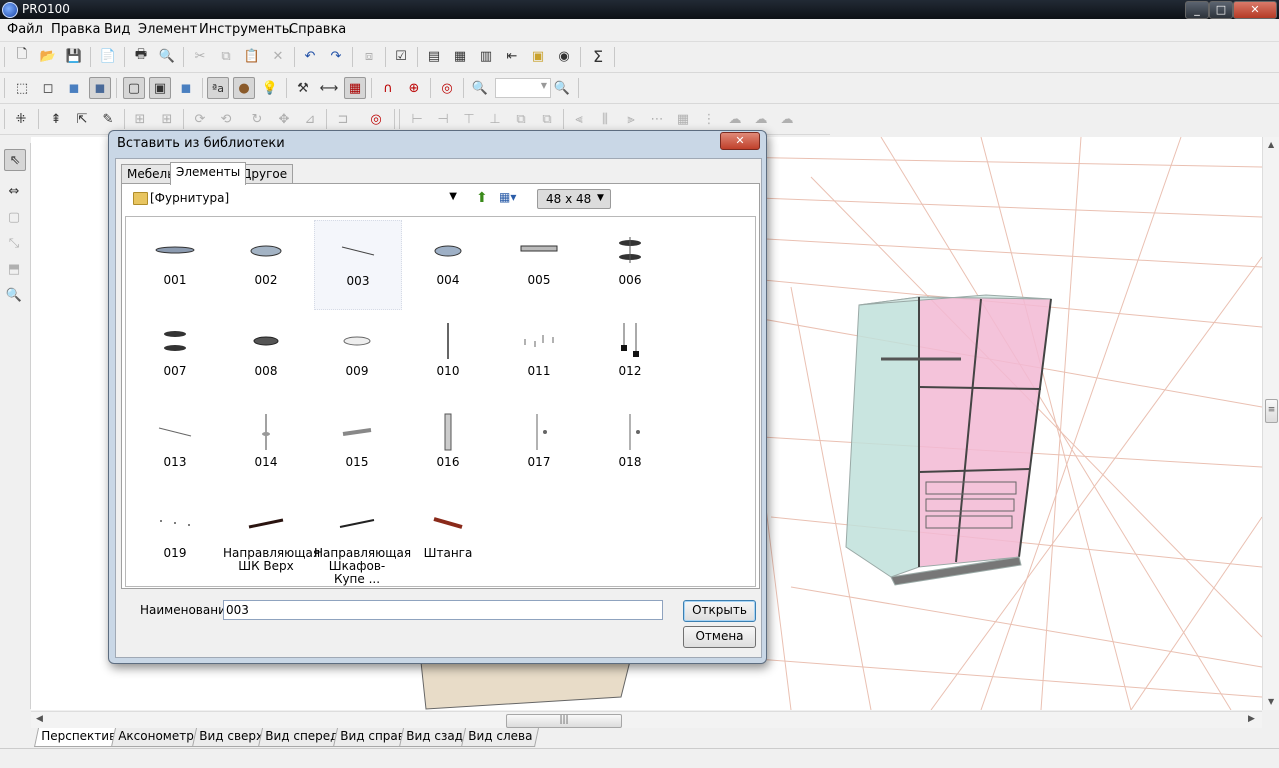  What do you see at coordinates (303, 88) in the screenshot?
I see `measure-icon: ⚒` at bounding box center [303, 88].